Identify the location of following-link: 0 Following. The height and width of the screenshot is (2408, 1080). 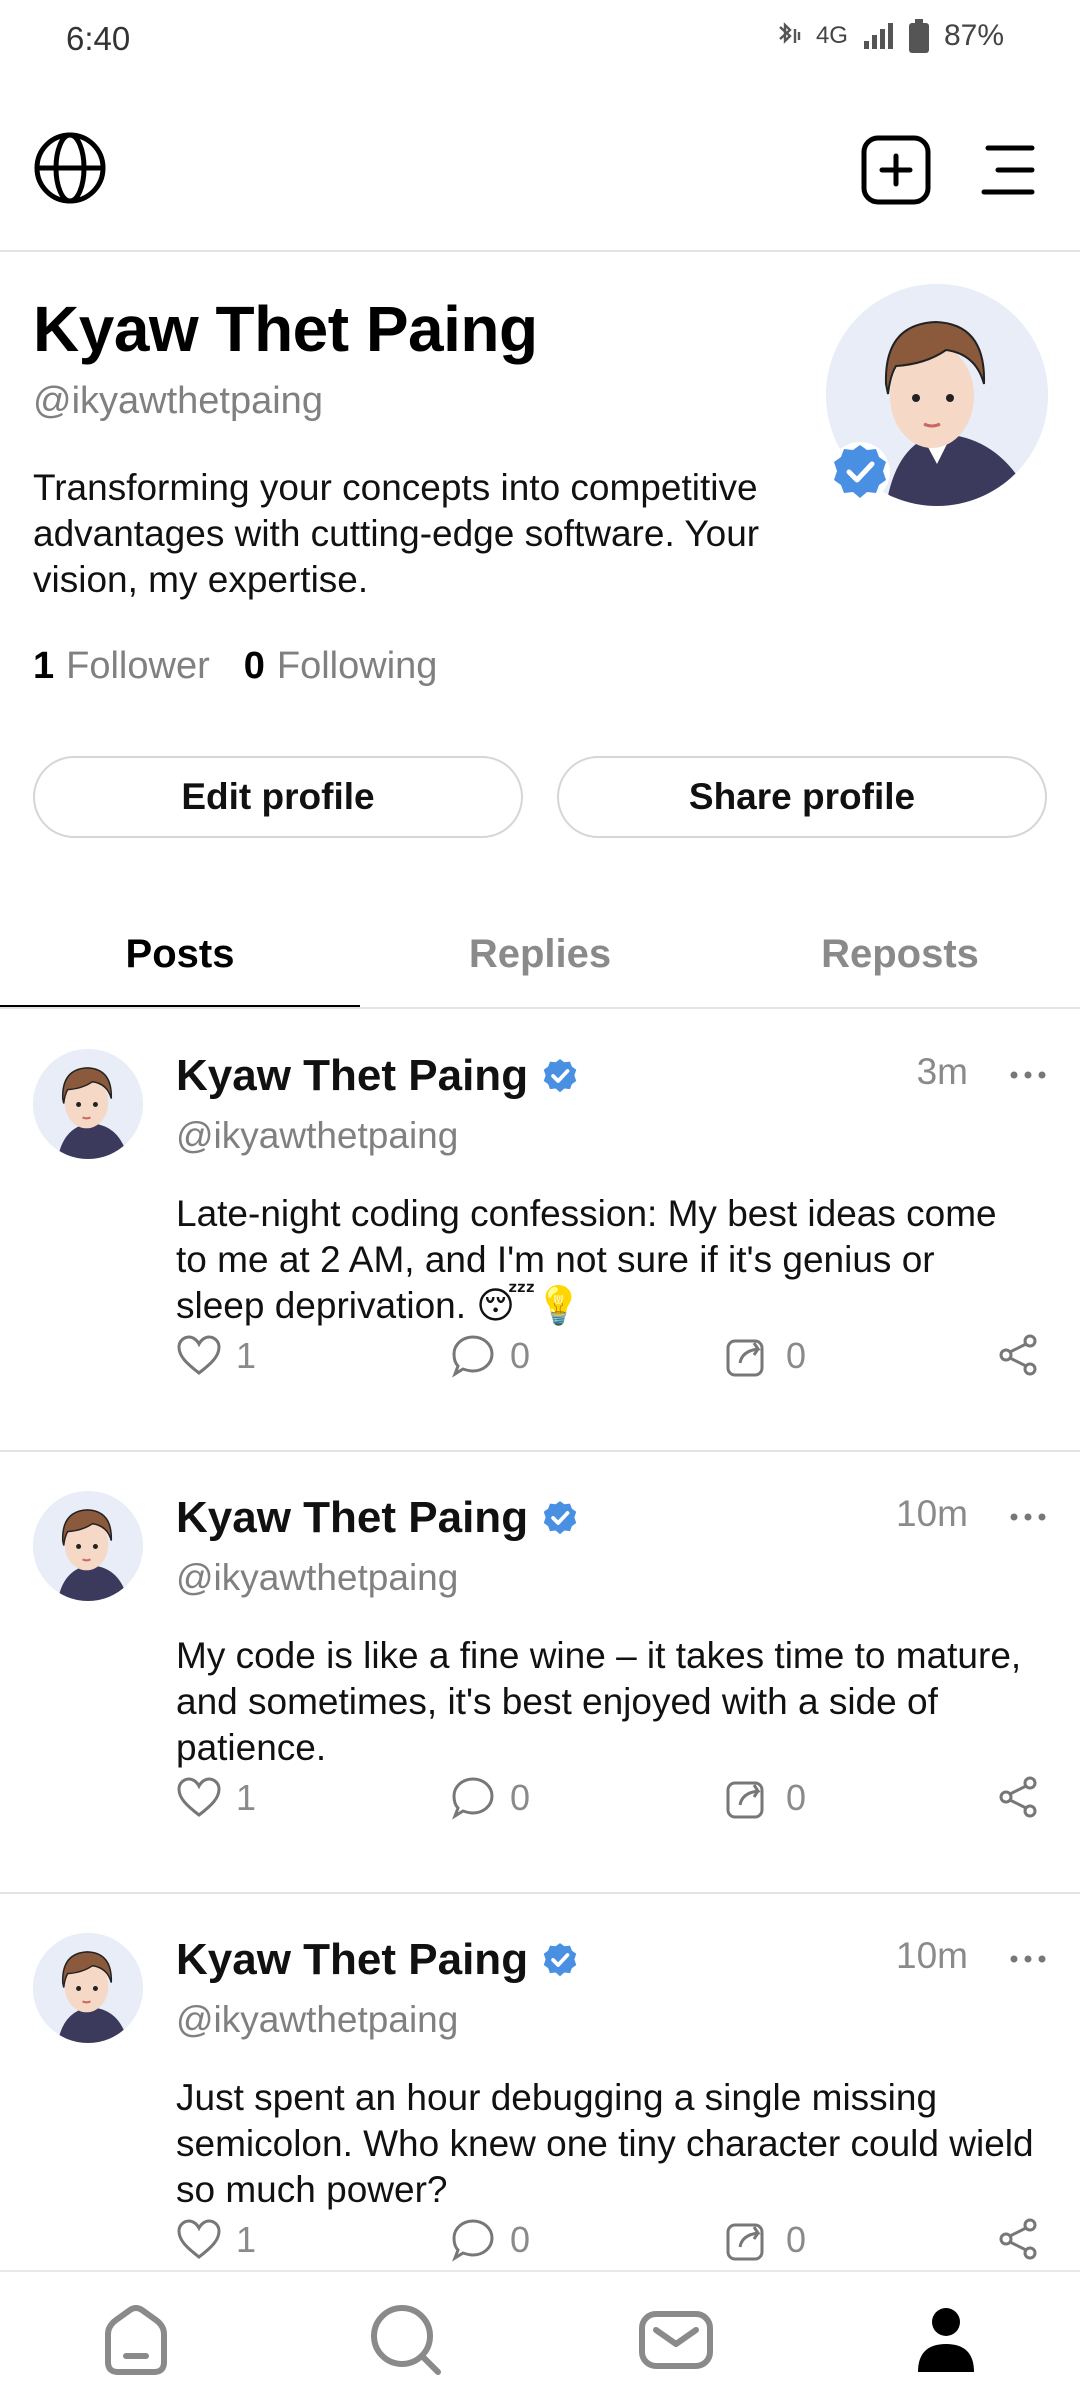
(341, 666).